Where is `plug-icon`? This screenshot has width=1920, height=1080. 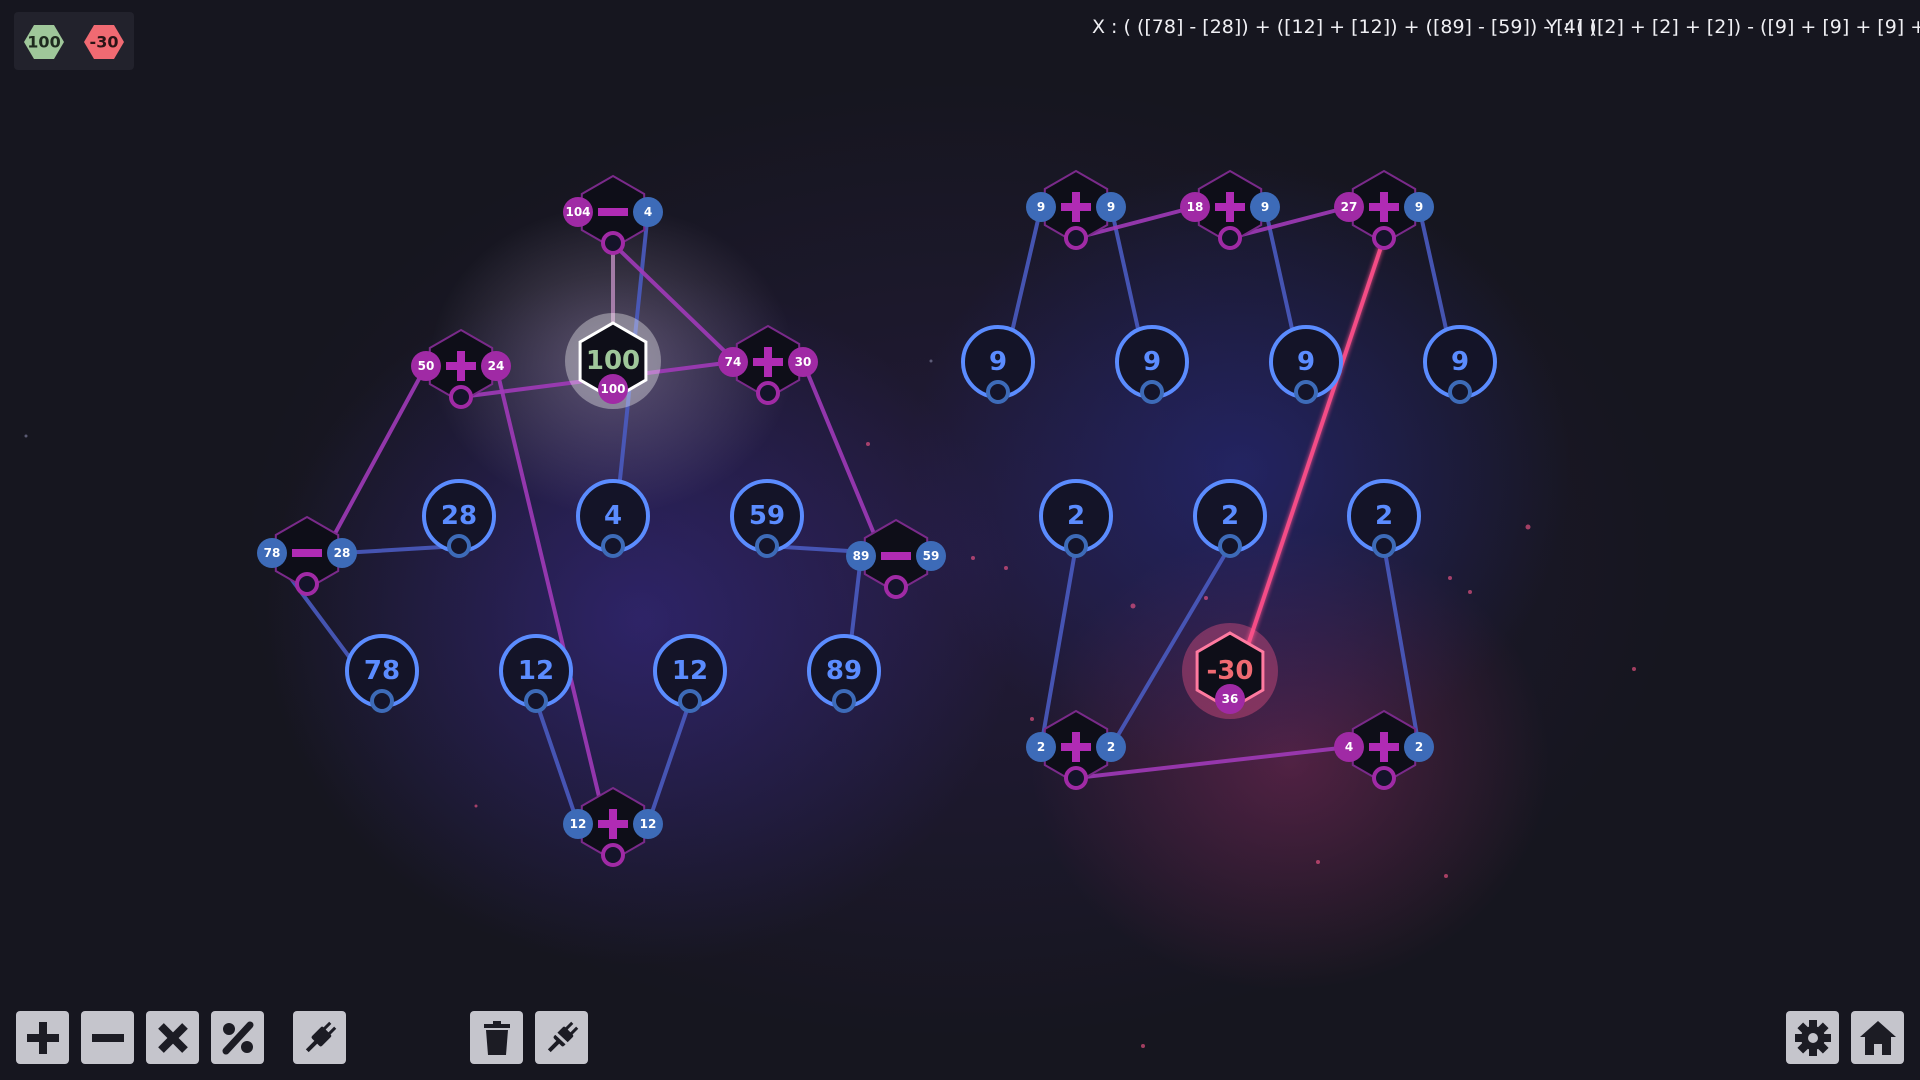
plug-icon is located at coordinates (320, 1036).